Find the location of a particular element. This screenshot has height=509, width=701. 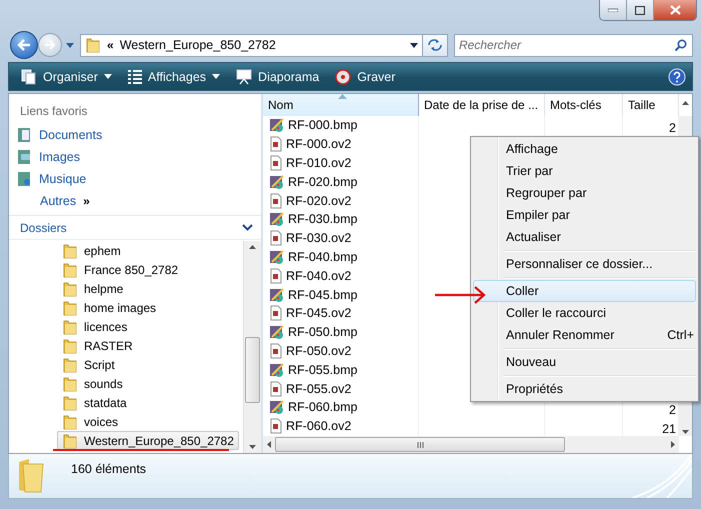

search-icon is located at coordinates (680, 45).